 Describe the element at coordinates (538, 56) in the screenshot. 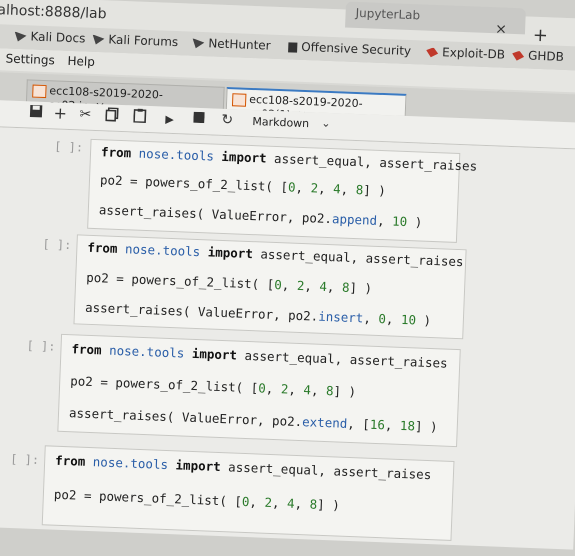

I see `bookmark-ghdb: GHDB` at that location.